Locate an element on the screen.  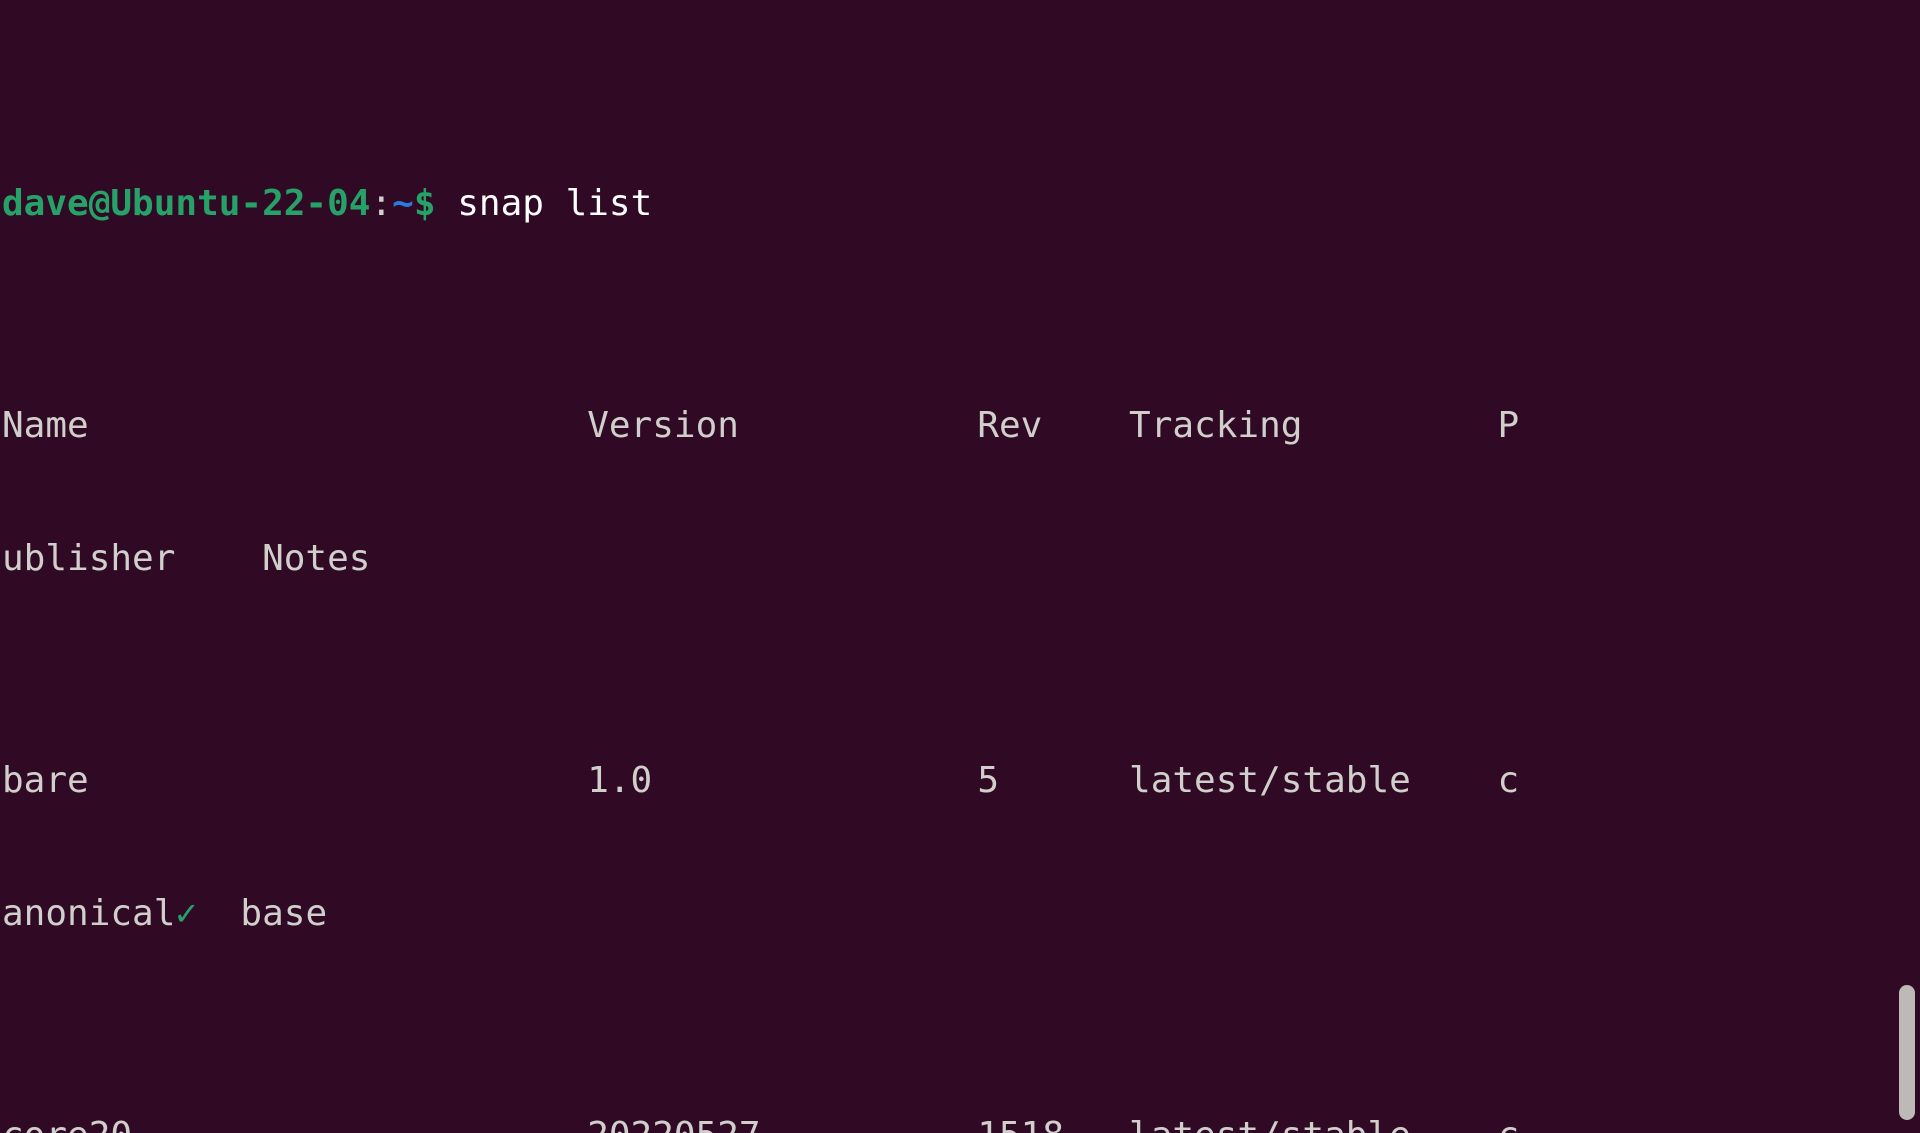
prompt-sigil: $ is located at coordinates (424, 203).